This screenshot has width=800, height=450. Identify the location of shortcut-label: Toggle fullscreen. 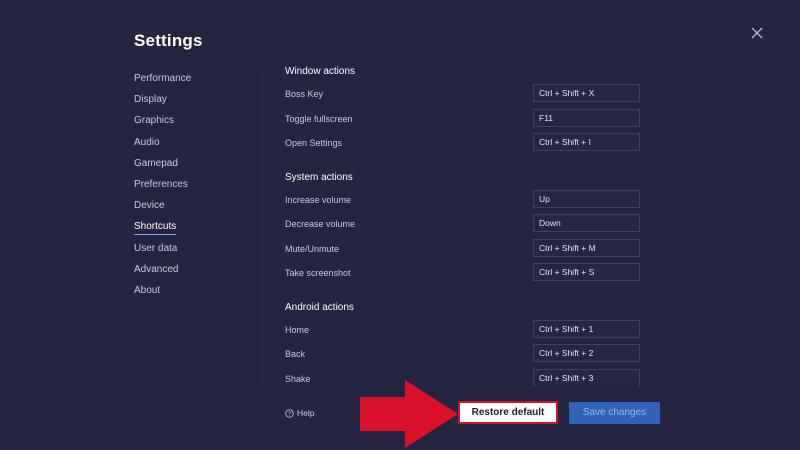
(319, 118).